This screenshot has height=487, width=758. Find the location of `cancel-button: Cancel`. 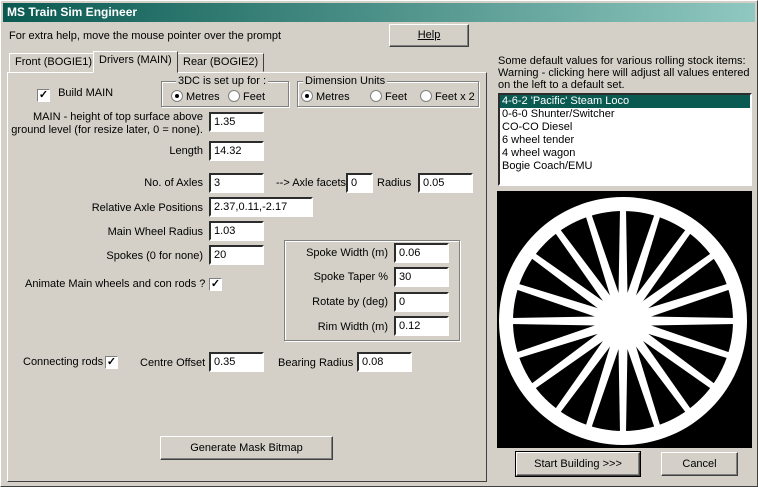

cancel-button: Cancel is located at coordinates (699, 464).